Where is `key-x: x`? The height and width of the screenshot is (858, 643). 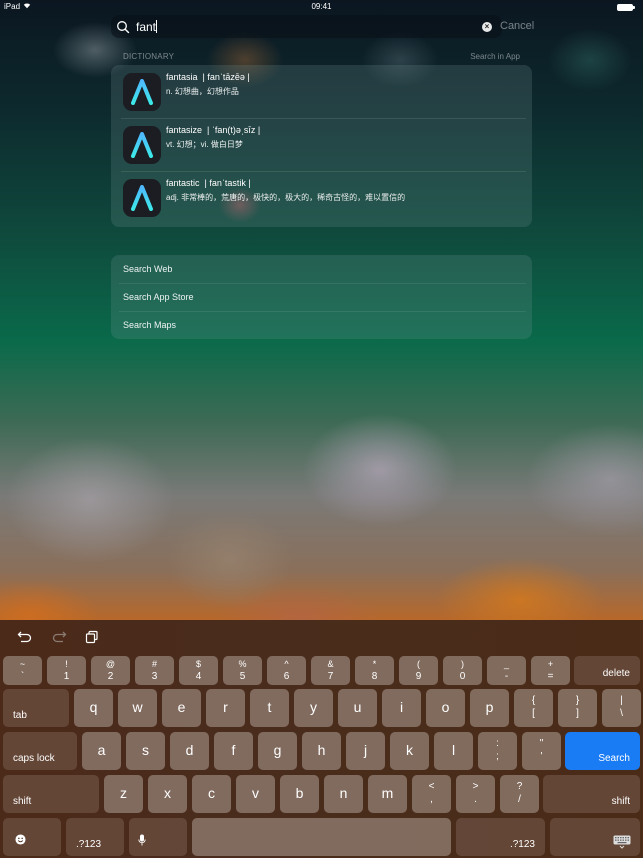
key-x: x is located at coordinates (167, 794).